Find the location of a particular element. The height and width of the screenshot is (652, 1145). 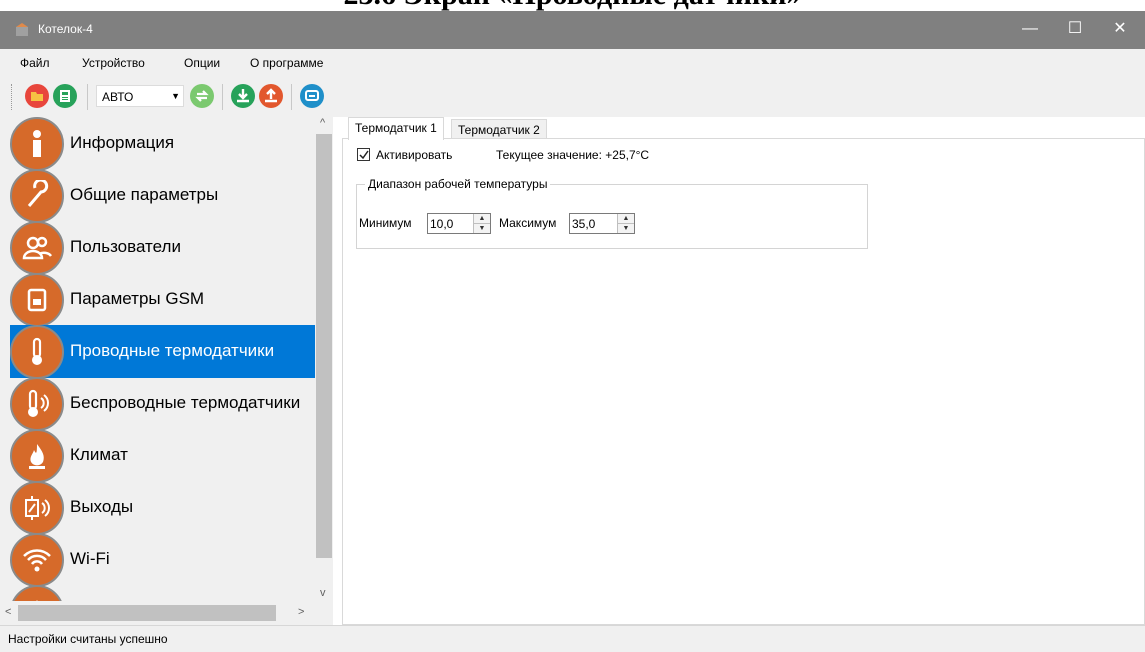

monitor-button is located at coordinates (312, 96).